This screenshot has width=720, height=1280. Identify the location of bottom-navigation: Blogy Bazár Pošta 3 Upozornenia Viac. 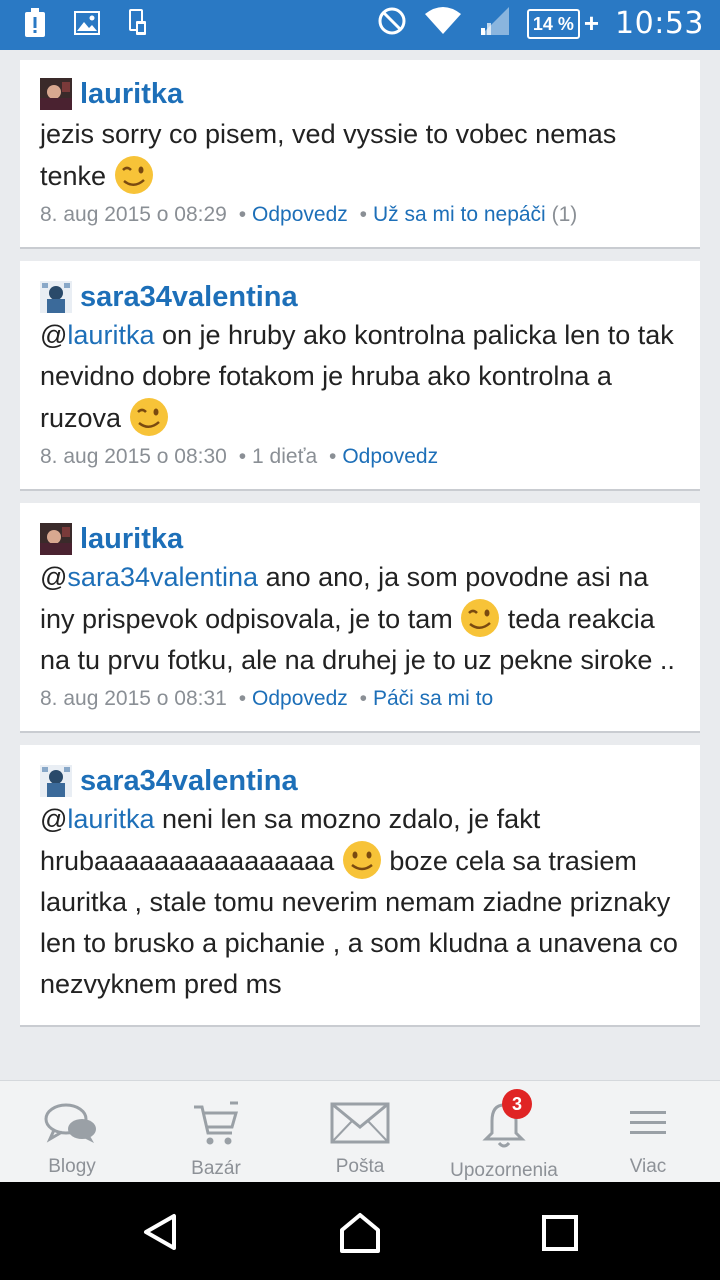
(360, 1131).